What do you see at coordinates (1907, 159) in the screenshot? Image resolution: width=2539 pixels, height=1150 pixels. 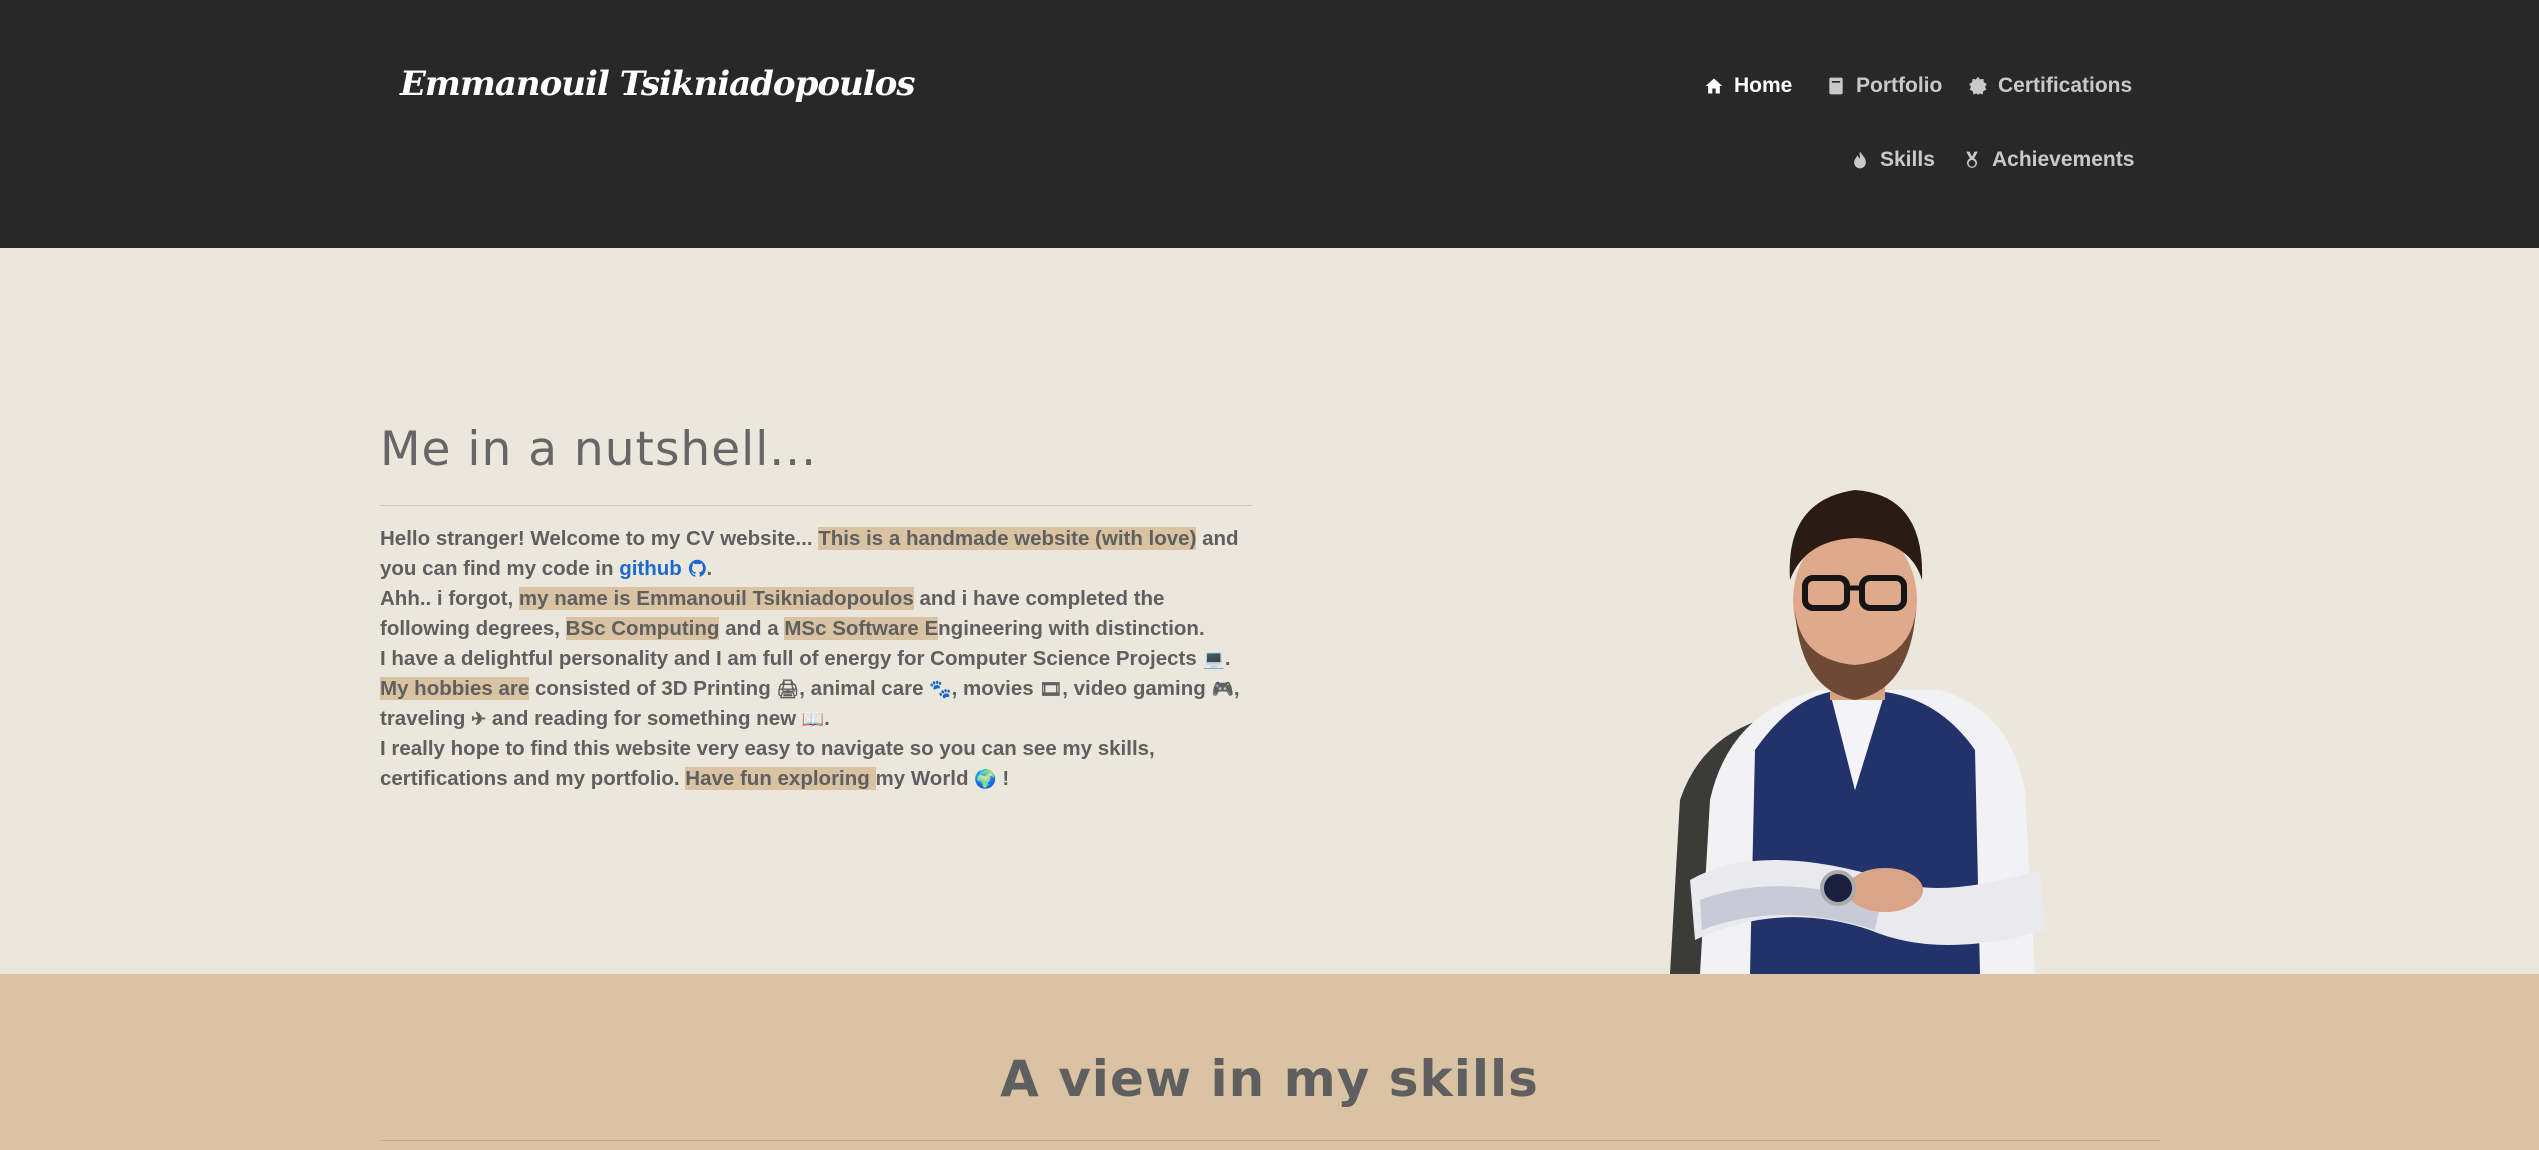 I see `nav-skills-label: Skills` at bounding box center [1907, 159].